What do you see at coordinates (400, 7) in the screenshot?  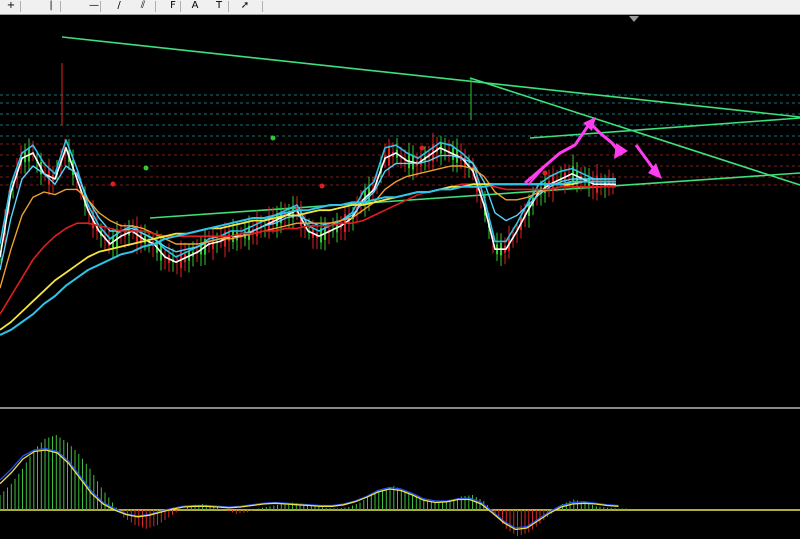 I see `drawing-toolbar: + | — / ⫽ F A T ➚` at bounding box center [400, 7].